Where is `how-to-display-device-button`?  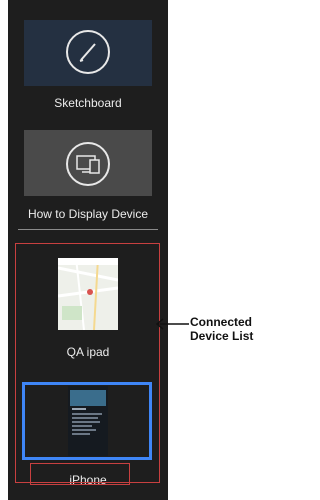
how-to-display-device-button is located at coordinates (88, 163).